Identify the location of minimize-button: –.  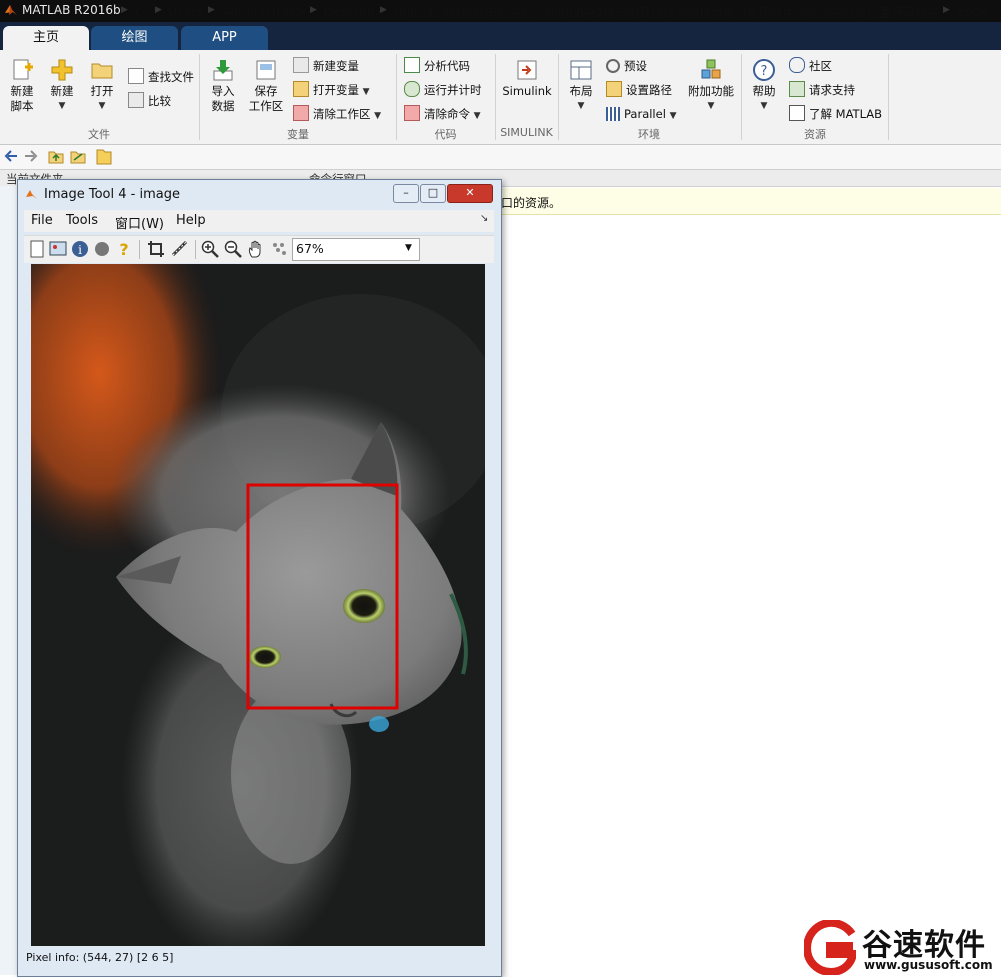
(406, 193).